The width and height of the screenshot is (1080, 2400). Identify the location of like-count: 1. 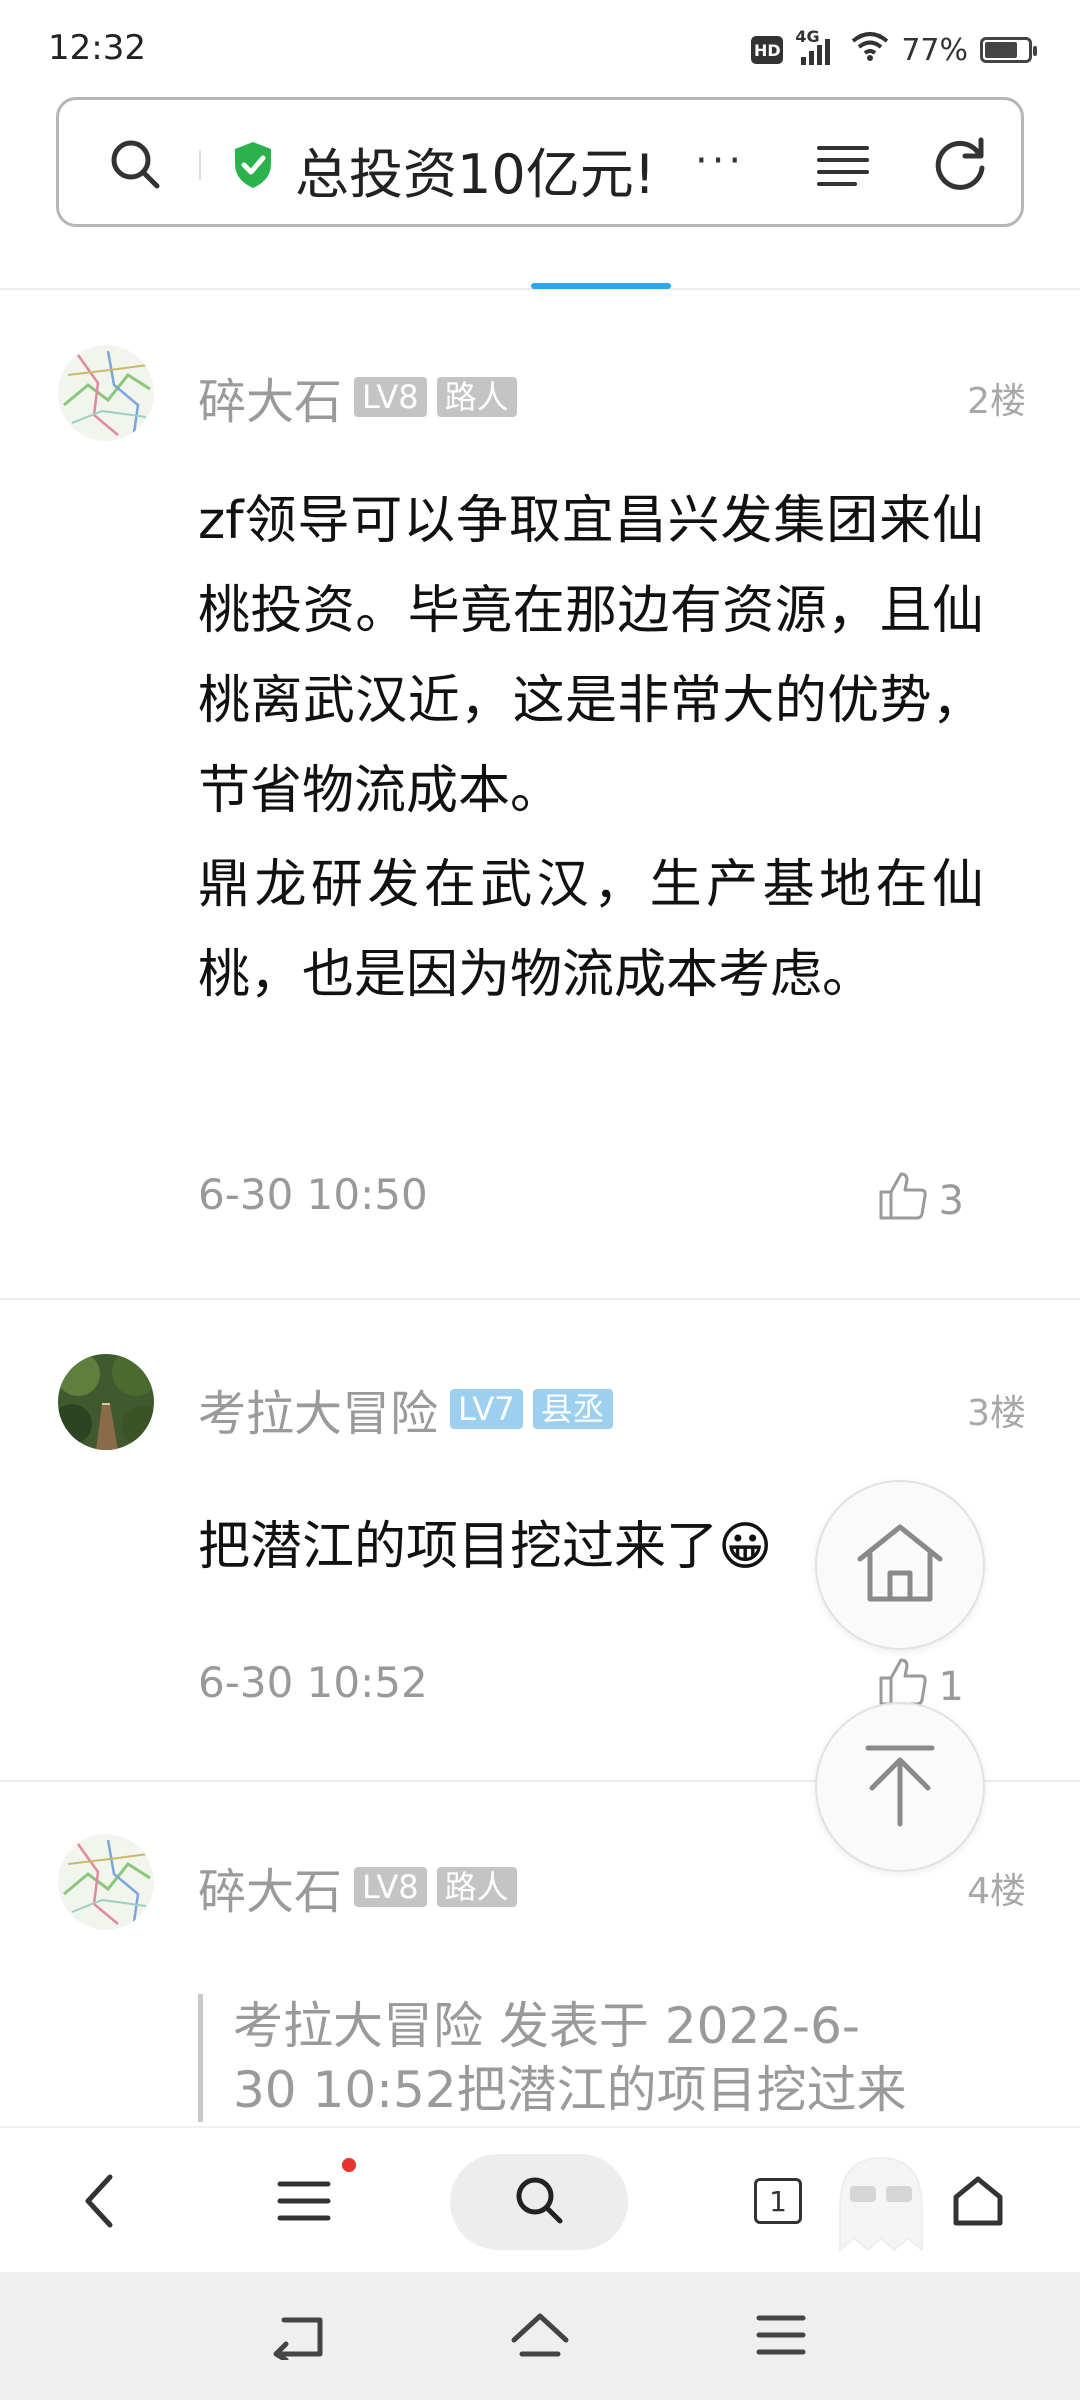
(951, 1687).